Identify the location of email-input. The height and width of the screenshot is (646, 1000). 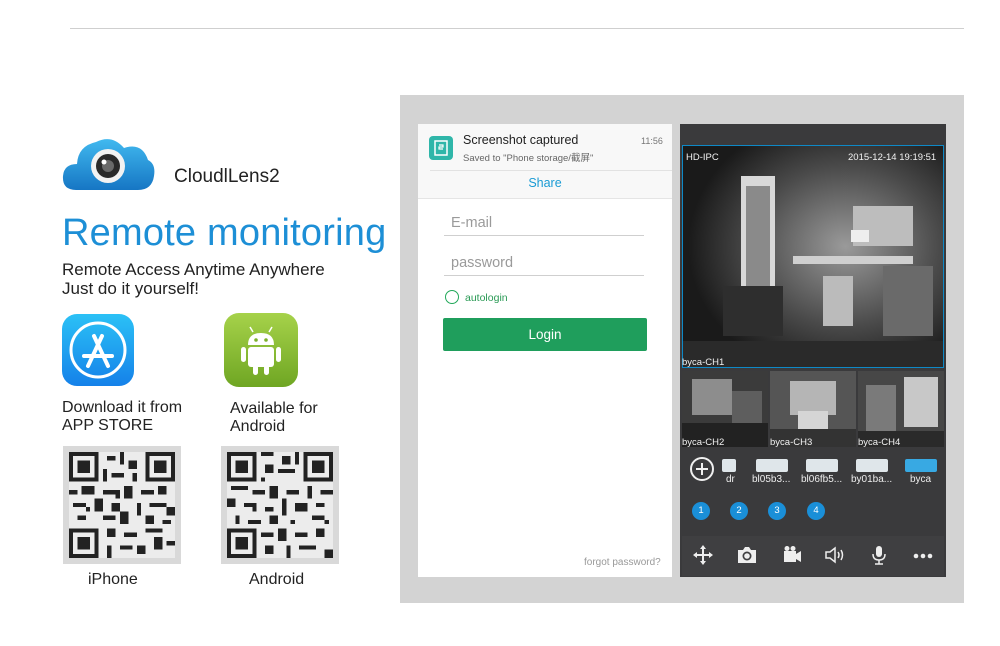
(544, 222).